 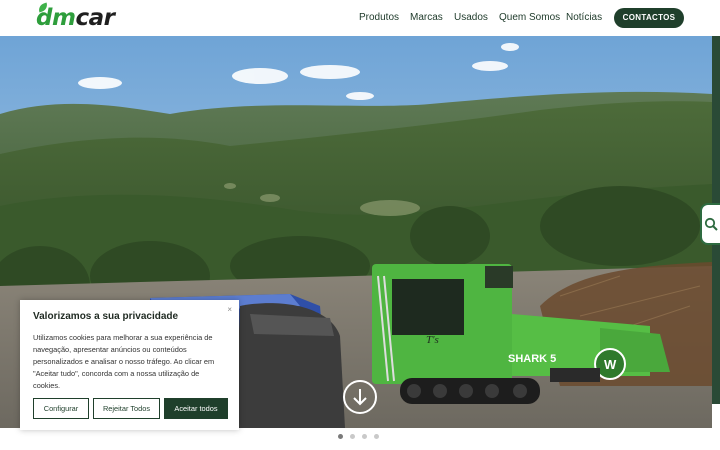 I want to click on nav-produtos: Produtos, so click(x=379, y=17).